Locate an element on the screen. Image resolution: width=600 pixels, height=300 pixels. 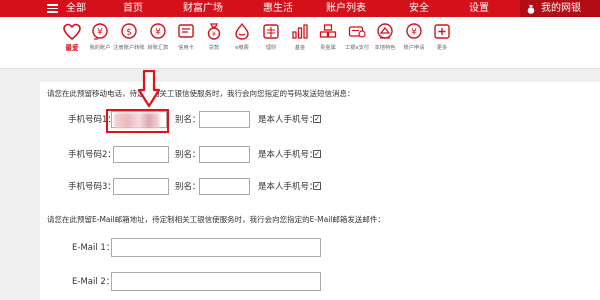
loan-bag-icon: ¥ is located at coordinates (214, 31).